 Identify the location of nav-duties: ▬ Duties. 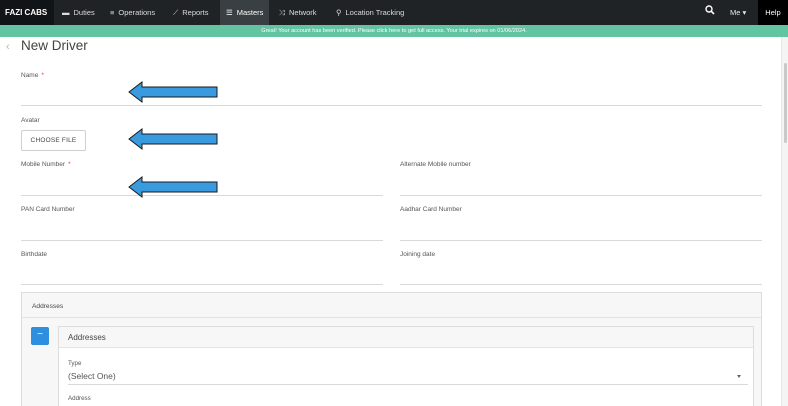
(78, 12).